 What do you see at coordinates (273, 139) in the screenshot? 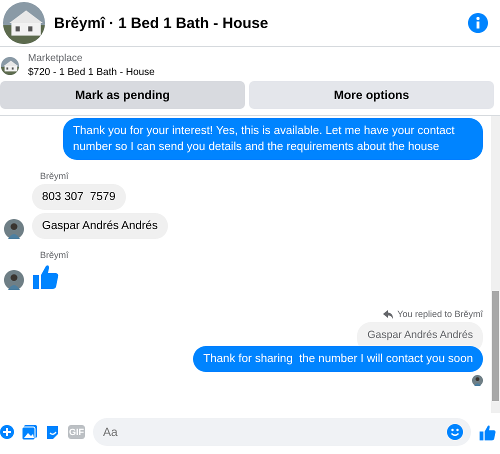
I see `message-bubble: Thank you for your interest! Yes, this is available. Let me have your contact number so I can send you details and the requirements about the house` at bounding box center [273, 139].